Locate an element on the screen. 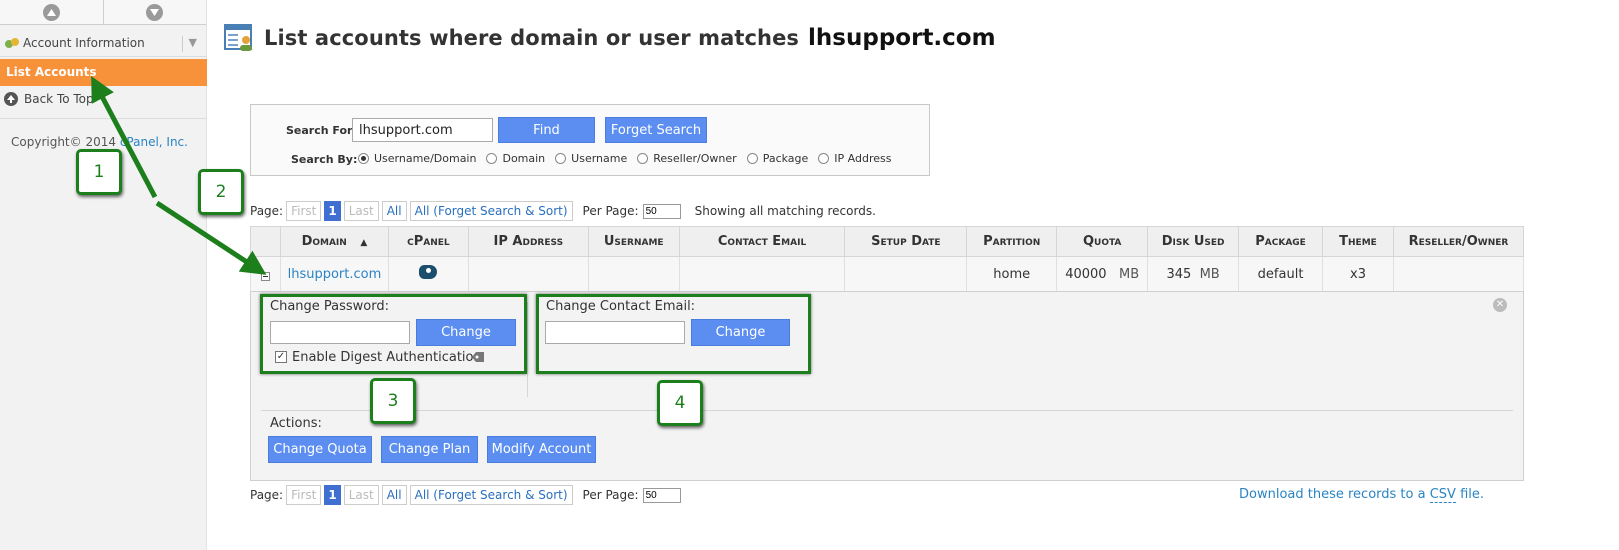 The width and height of the screenshot is (1619, 550). highlight-change-password is located at coordinates (393, 334).